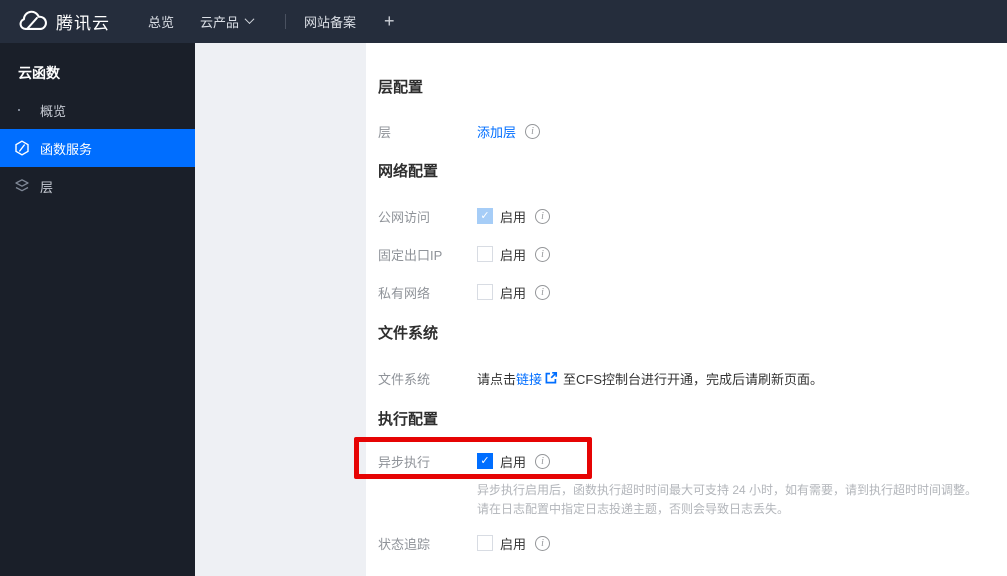  What do you see at coordinates (83, 23) in the screenshot?
I see `brand-name: 腾讯云` at bounding box center [83, 23].